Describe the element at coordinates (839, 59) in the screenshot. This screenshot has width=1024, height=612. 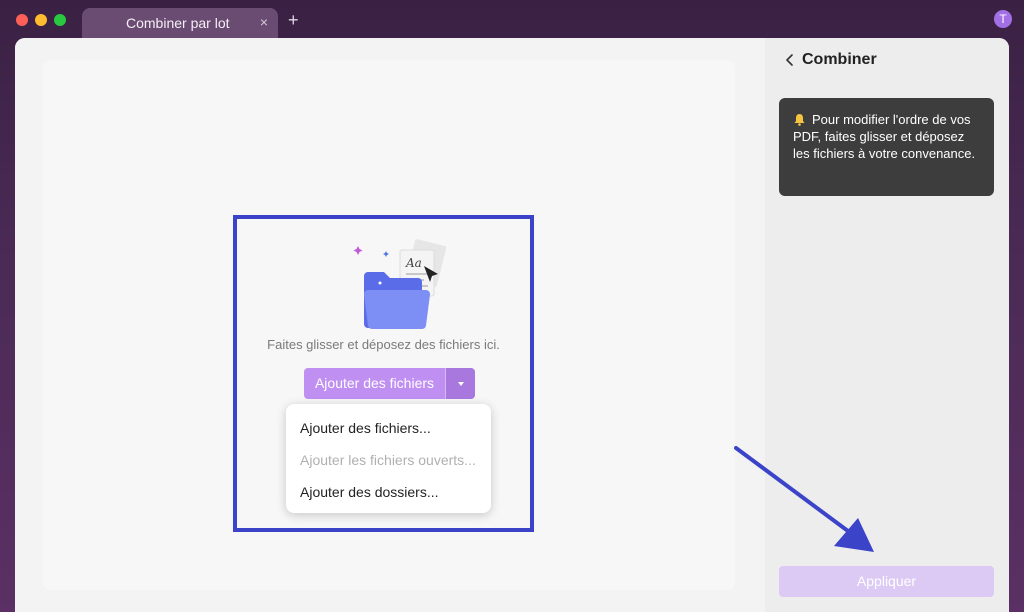
I see `panel-title: Combiner` at that location.